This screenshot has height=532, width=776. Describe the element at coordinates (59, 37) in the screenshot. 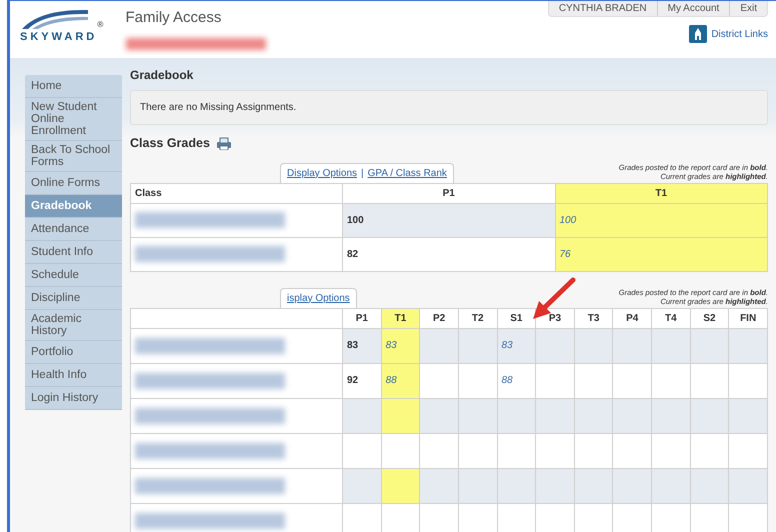

I see `logo-text: SKYWARD` at that location.